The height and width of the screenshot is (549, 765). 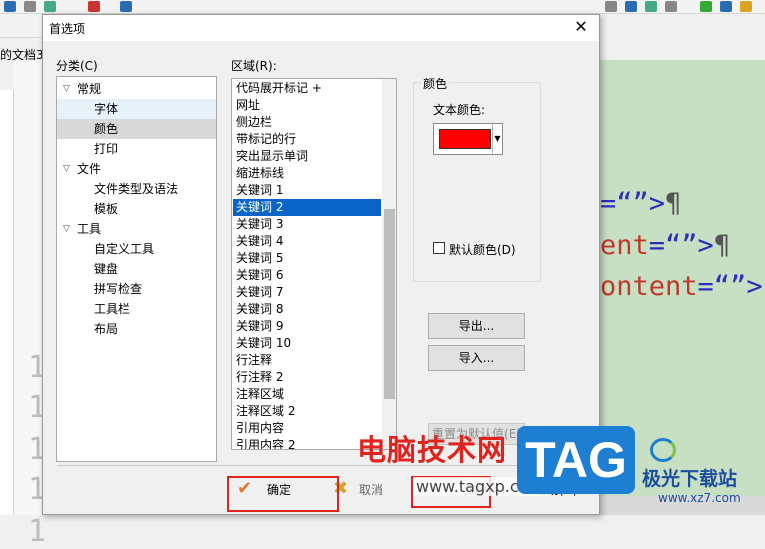 What do you see at coordinates (136, 329) in the screenshot?
I see `tree-item: 布局` at bounding box center [136, 329].